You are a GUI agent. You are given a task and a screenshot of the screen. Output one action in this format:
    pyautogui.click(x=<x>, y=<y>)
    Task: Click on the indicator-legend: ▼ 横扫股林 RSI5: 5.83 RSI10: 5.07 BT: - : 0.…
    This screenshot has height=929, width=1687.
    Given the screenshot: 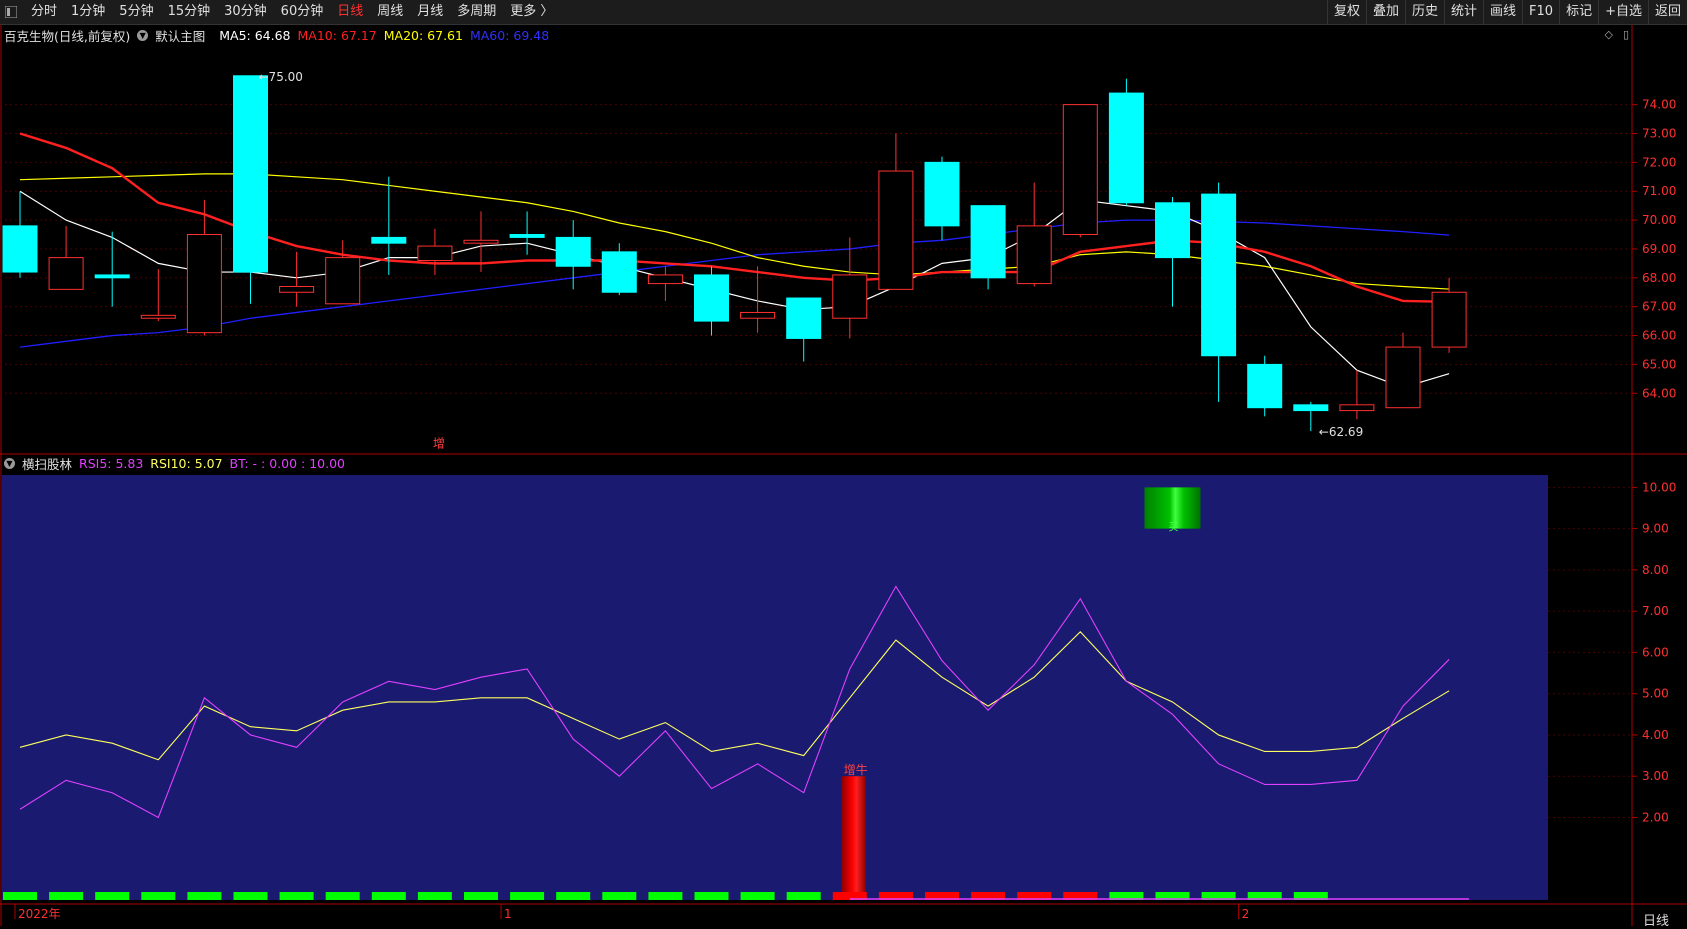 What is the action you would take?
    pyautogui.click(x=178, y=463)
    